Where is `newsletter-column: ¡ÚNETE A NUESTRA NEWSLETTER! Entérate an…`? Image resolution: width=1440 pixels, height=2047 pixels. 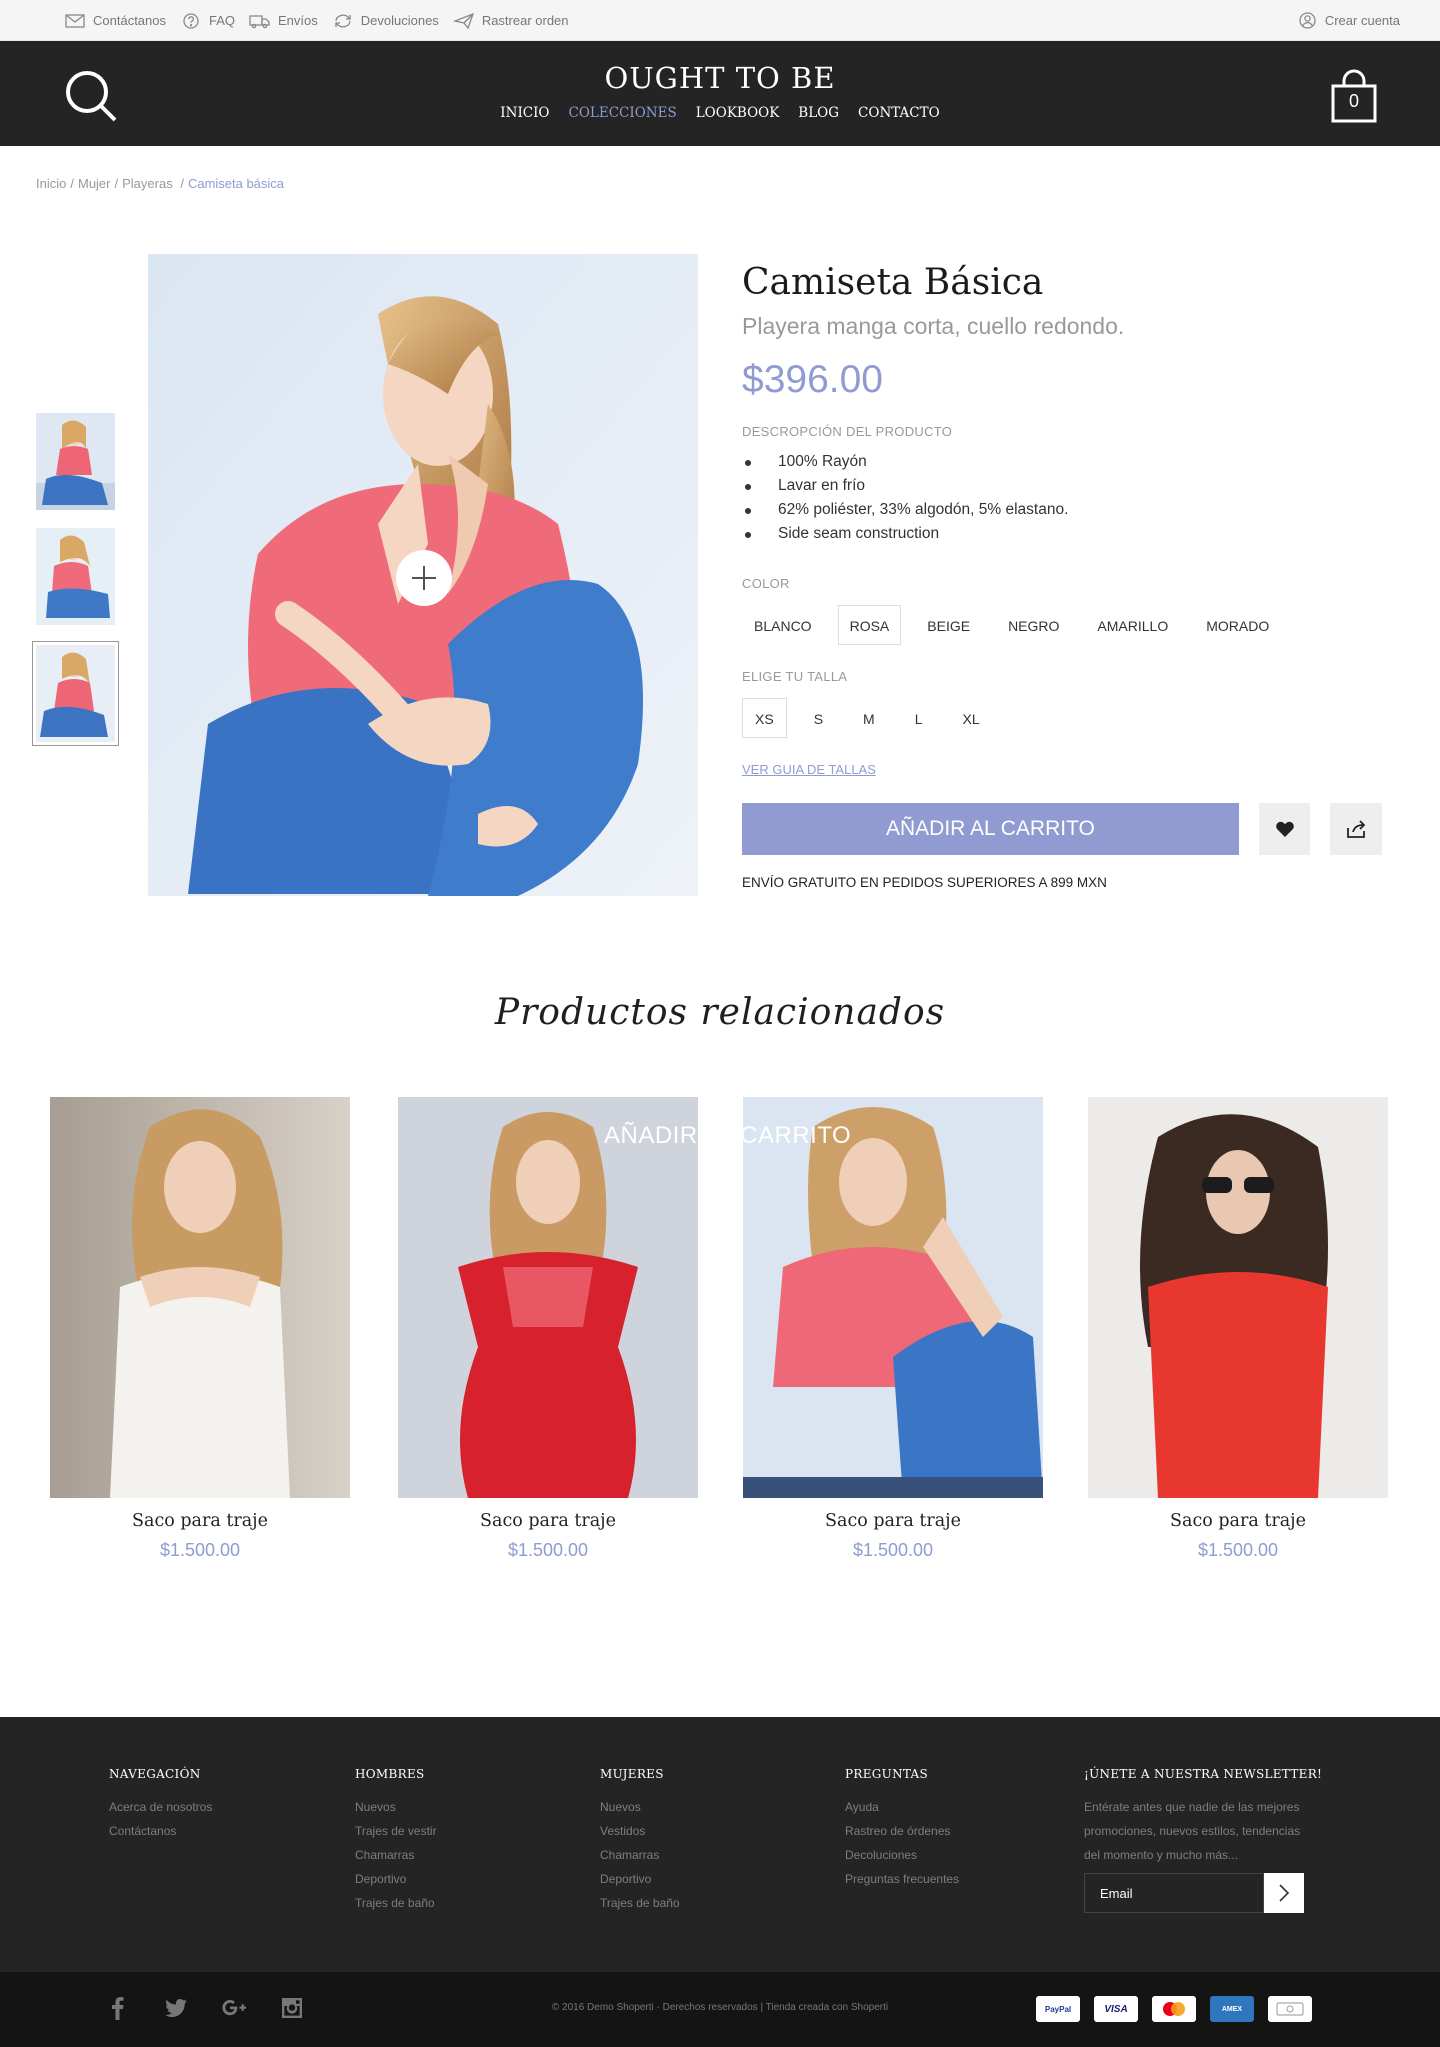 newsletter-column: ¡ÚNETE A NUESTRA NEWSLETTER! Entérate an… is located at coordinates (1203, 1817).